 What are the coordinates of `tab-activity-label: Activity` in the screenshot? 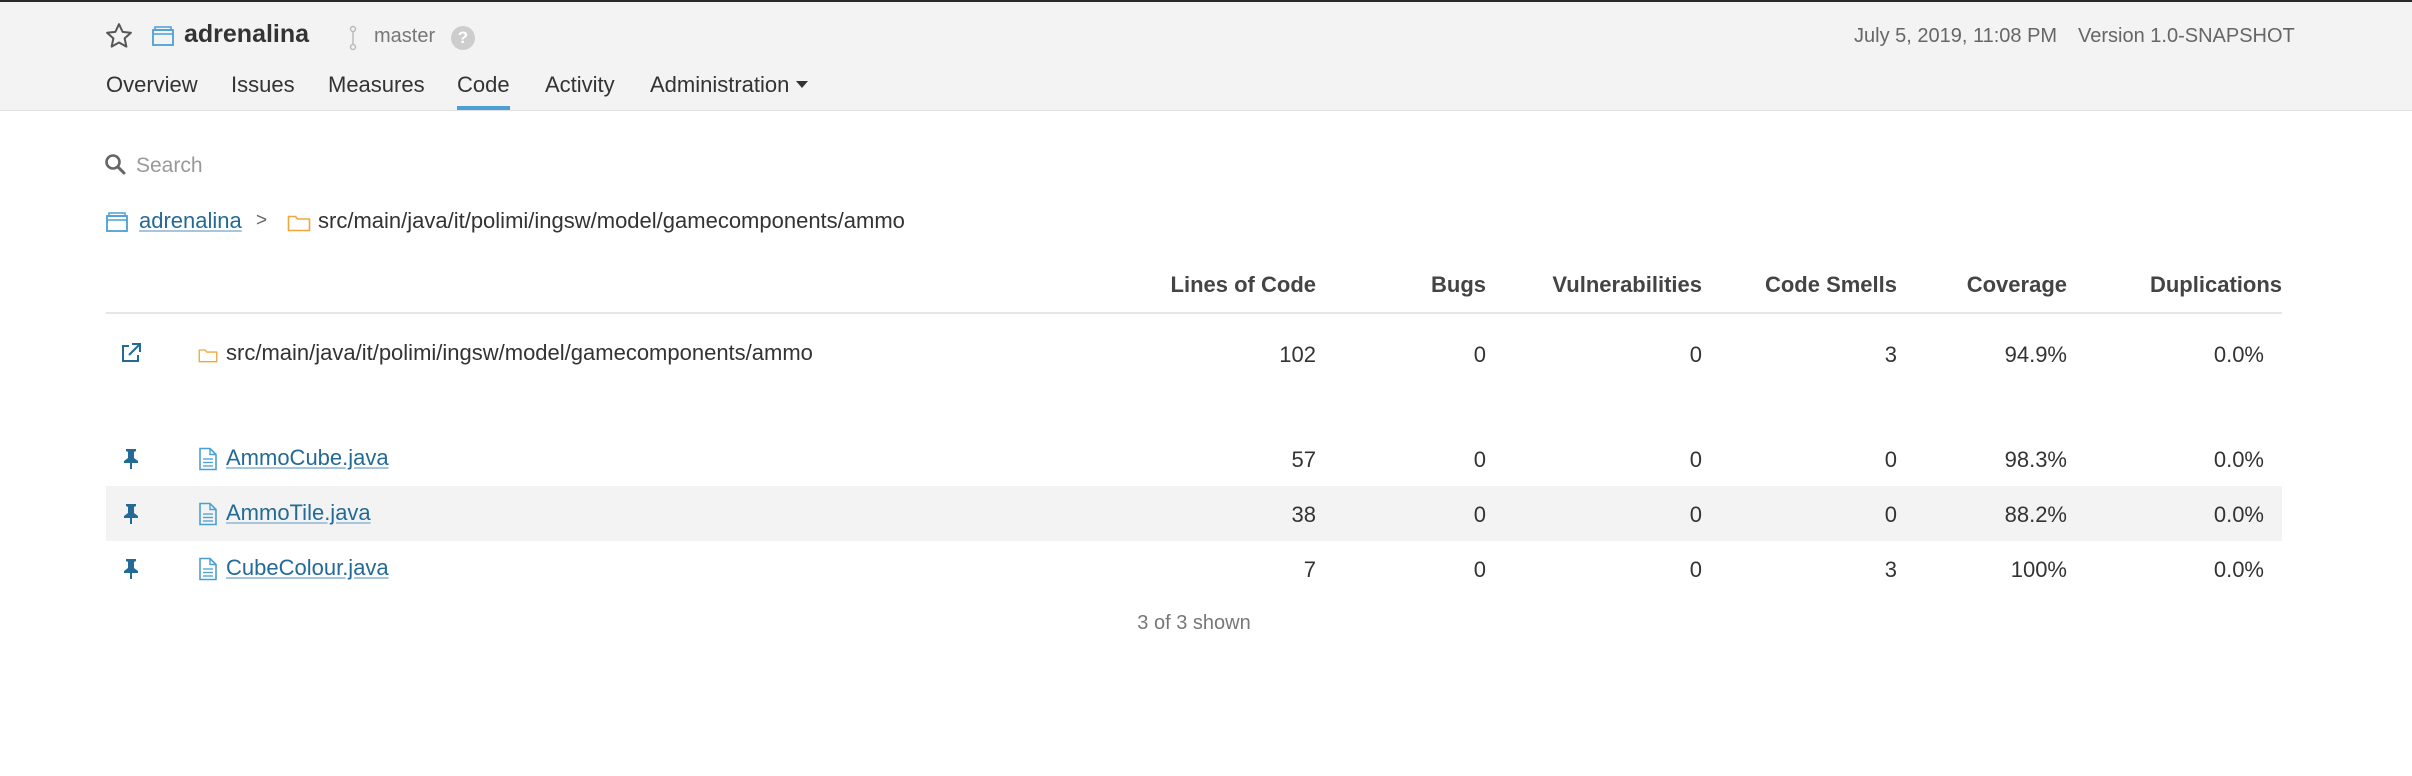 It's located at (580, 84).